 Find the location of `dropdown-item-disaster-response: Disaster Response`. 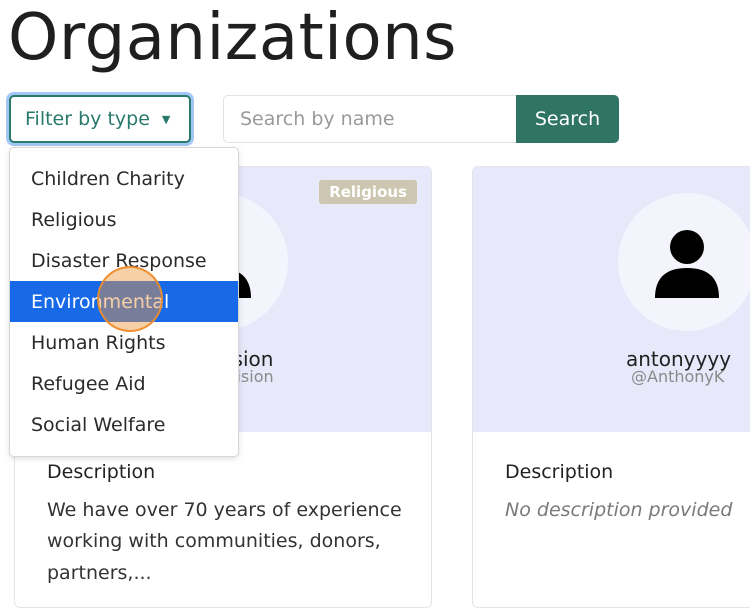

dropdown-item-disaster-response: Disaster Response is located at coordinates (124, 260).